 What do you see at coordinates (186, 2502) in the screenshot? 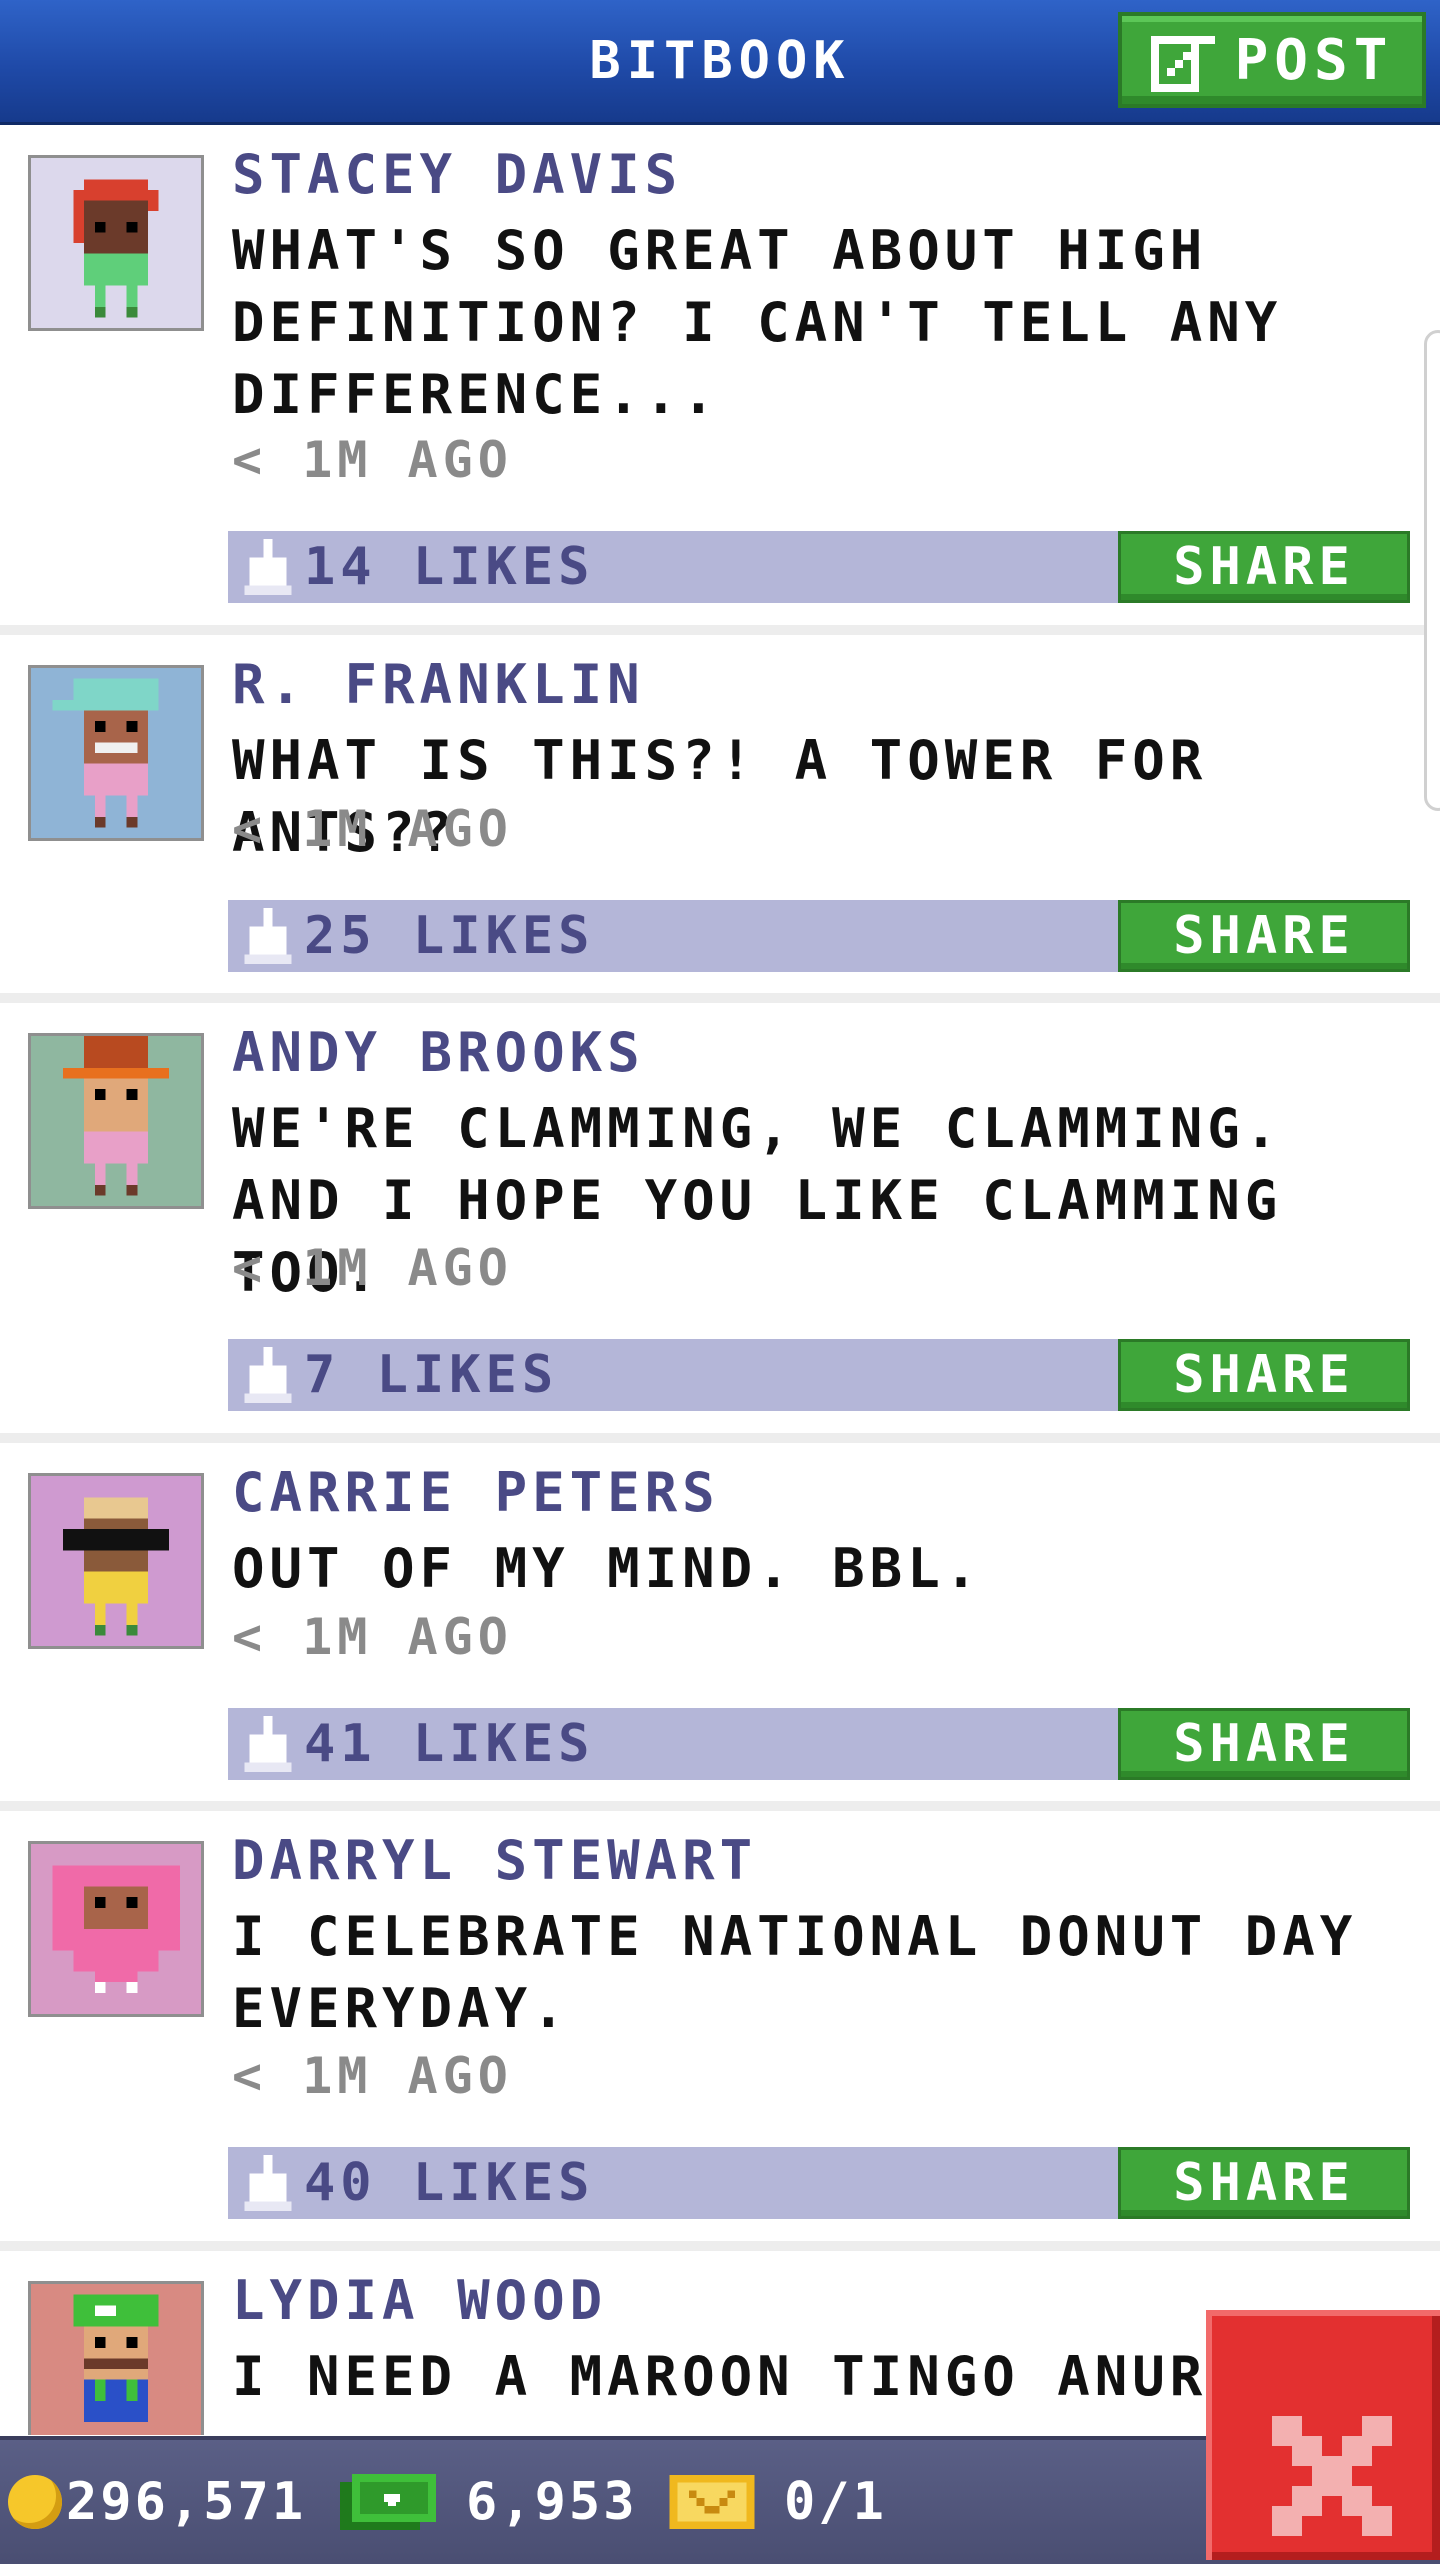
I see `coins-value: 296,571` at bounding box center [186, 2502].